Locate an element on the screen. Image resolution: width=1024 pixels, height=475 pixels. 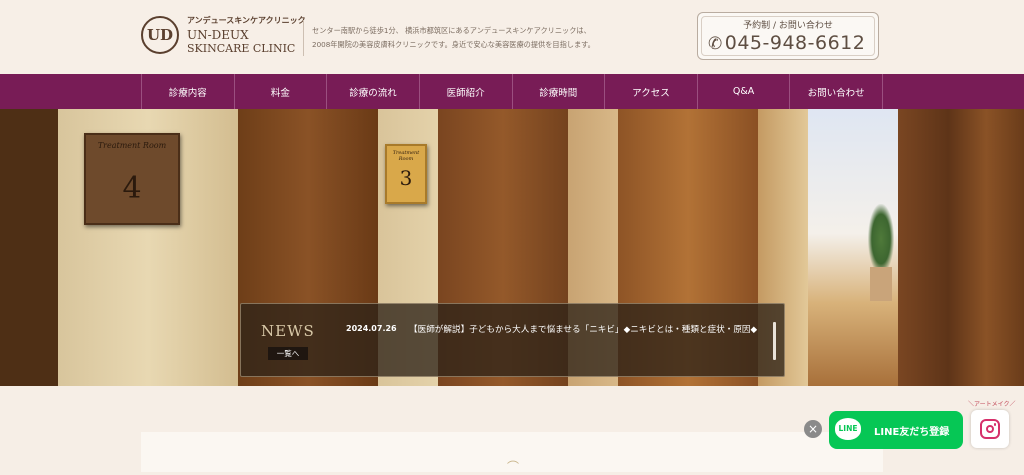
instagram-button is located at coordinates (990, 429).